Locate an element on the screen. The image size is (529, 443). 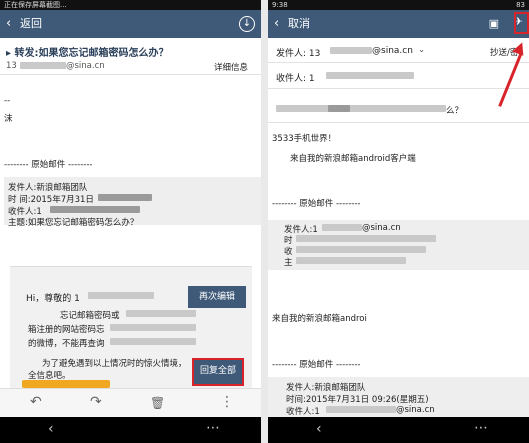
email-subject: ▸ 转发:如果您忘记邮箱密码怎么办？ is located at coordinates (87, 53).